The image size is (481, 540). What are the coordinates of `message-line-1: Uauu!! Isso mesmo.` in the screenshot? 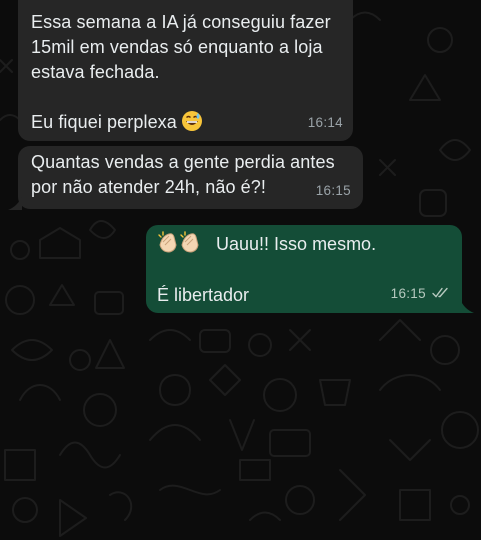 It's located at (302, 243).